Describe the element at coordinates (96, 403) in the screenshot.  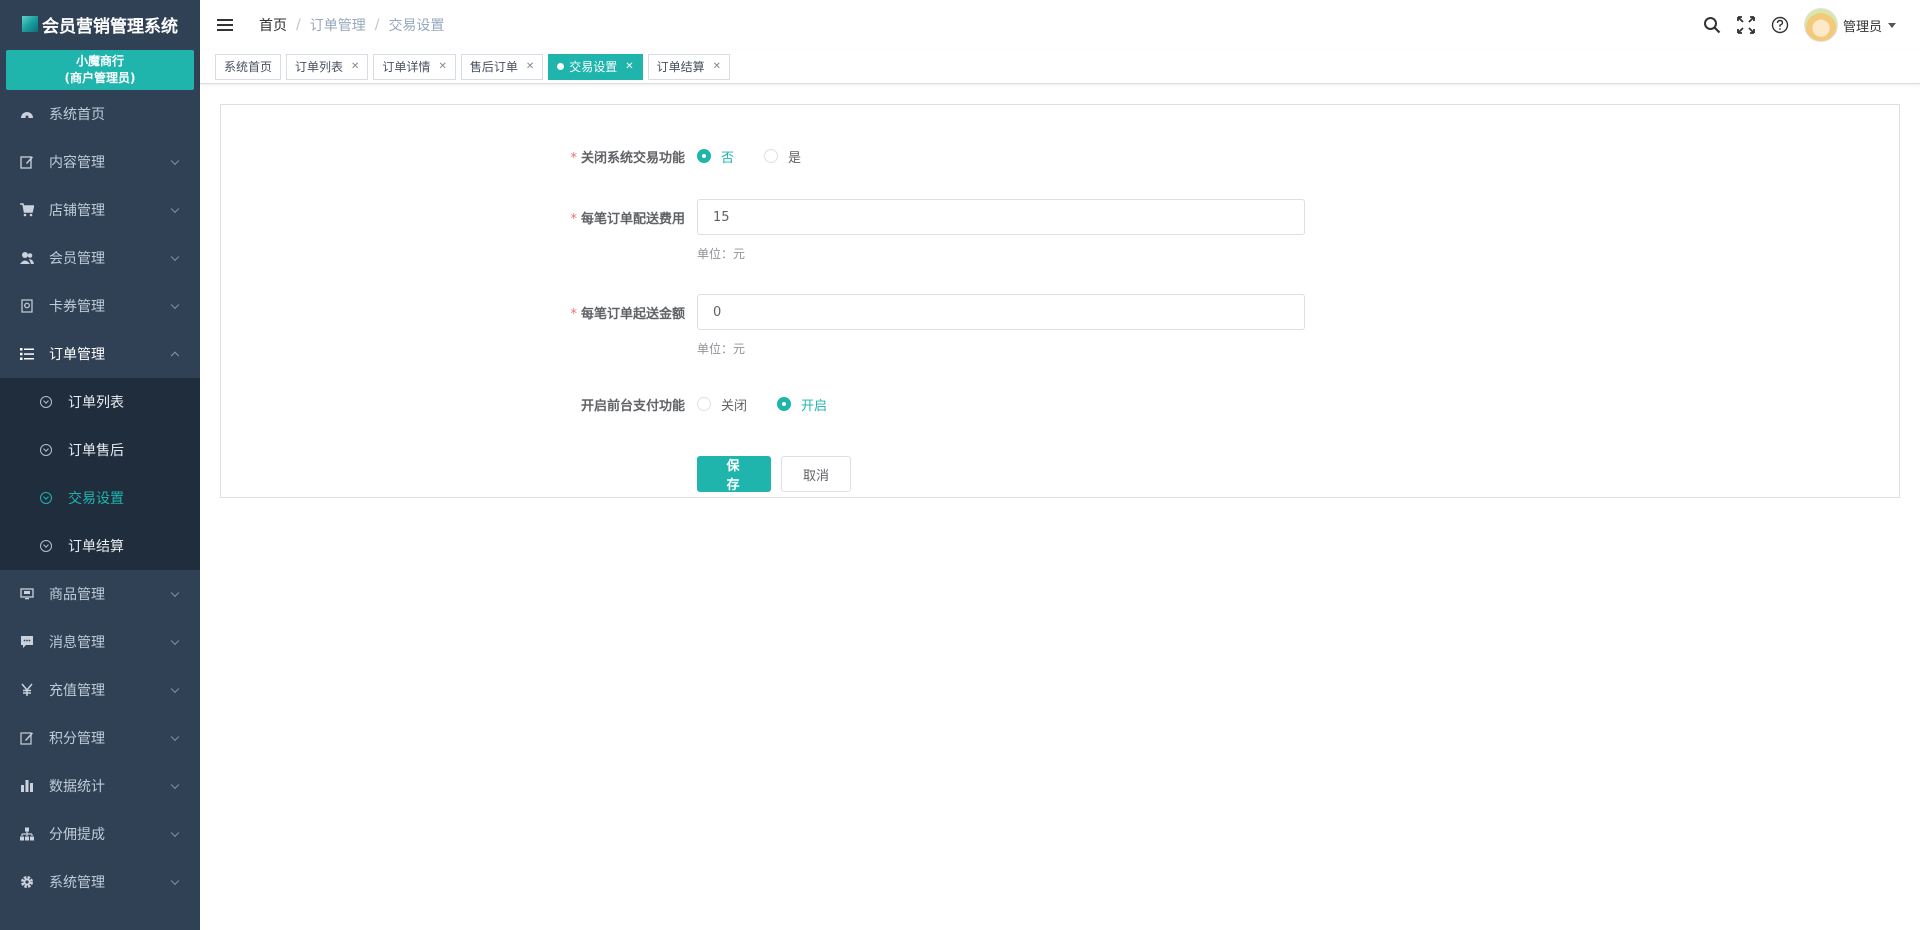
I see `submenu-item-label: 订单列表` at that location.